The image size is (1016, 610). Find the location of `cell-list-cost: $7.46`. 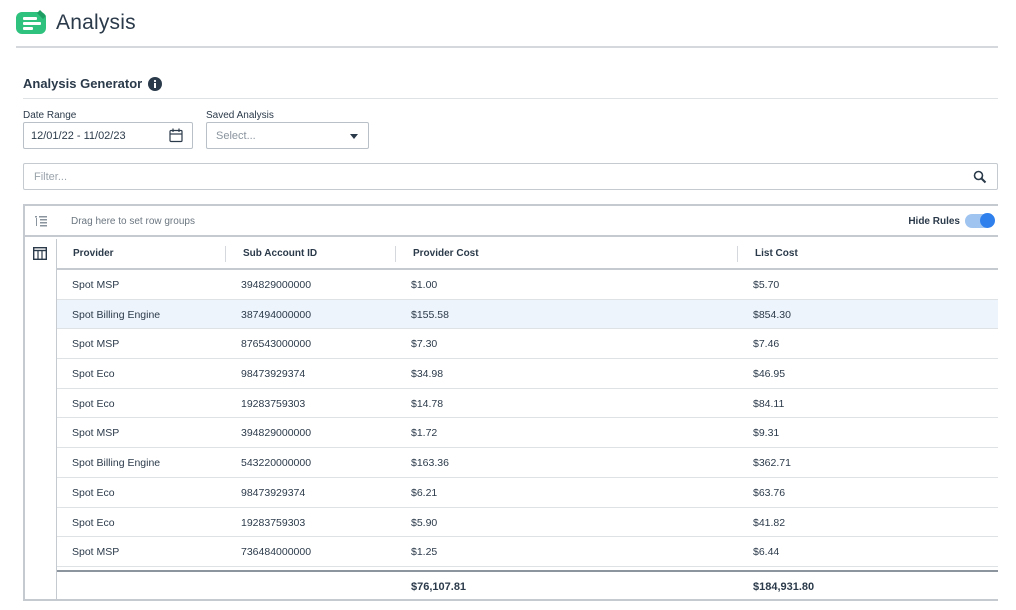

cell-list-cost: $7.46 is located at coordinates (766, 344).